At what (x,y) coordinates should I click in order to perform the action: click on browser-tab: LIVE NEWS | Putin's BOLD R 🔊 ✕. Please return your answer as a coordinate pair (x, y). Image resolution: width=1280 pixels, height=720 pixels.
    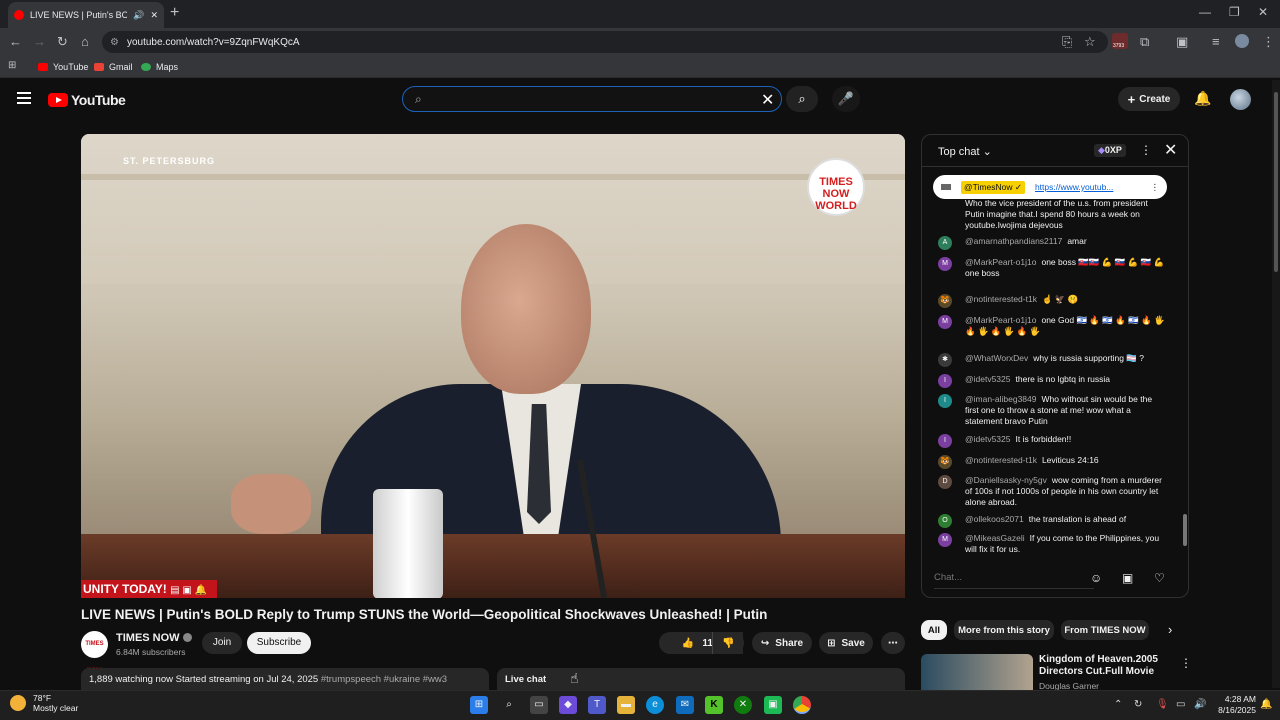
    Looking at the image, I should click on (86, 15).